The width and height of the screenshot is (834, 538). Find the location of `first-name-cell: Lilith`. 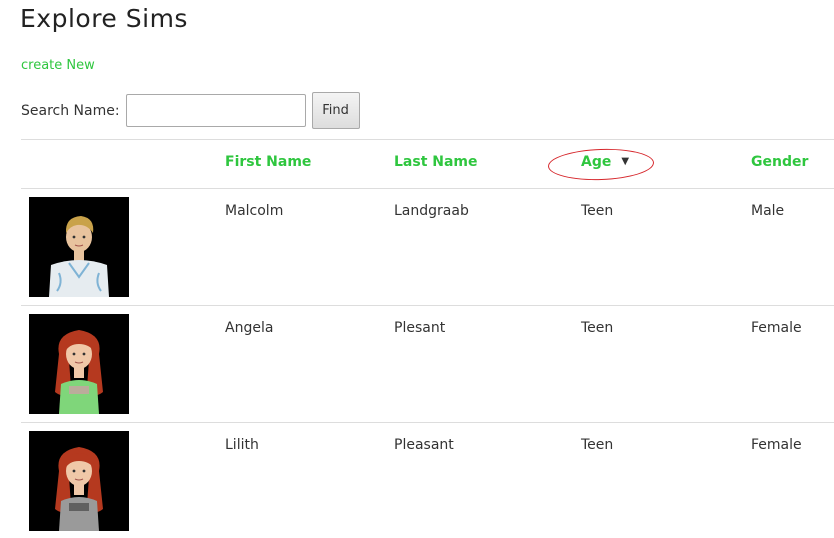

first-name-cell: Lilith is located at coordinates (242, 445).